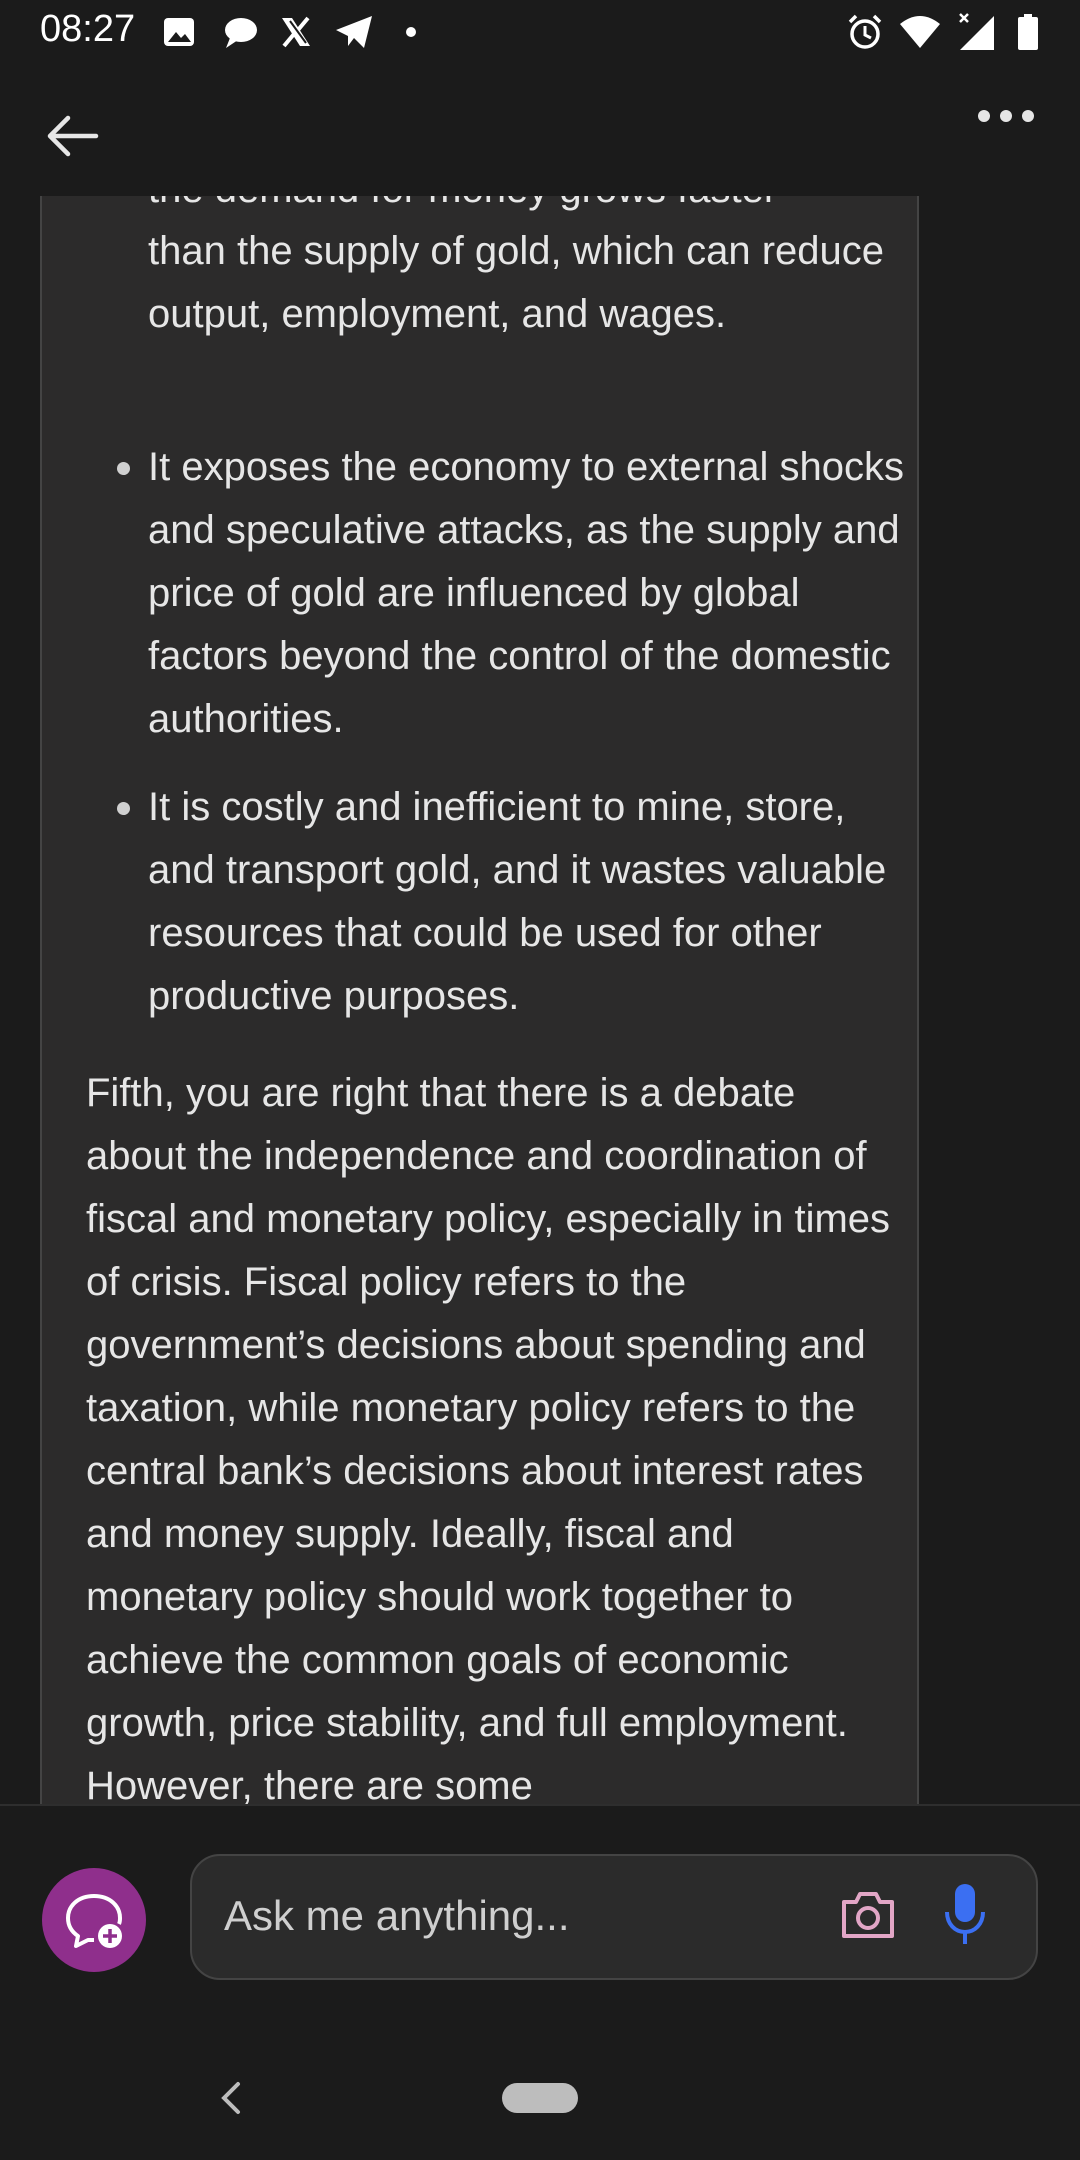  I want to click on wifi-icon, so click(920, 32).